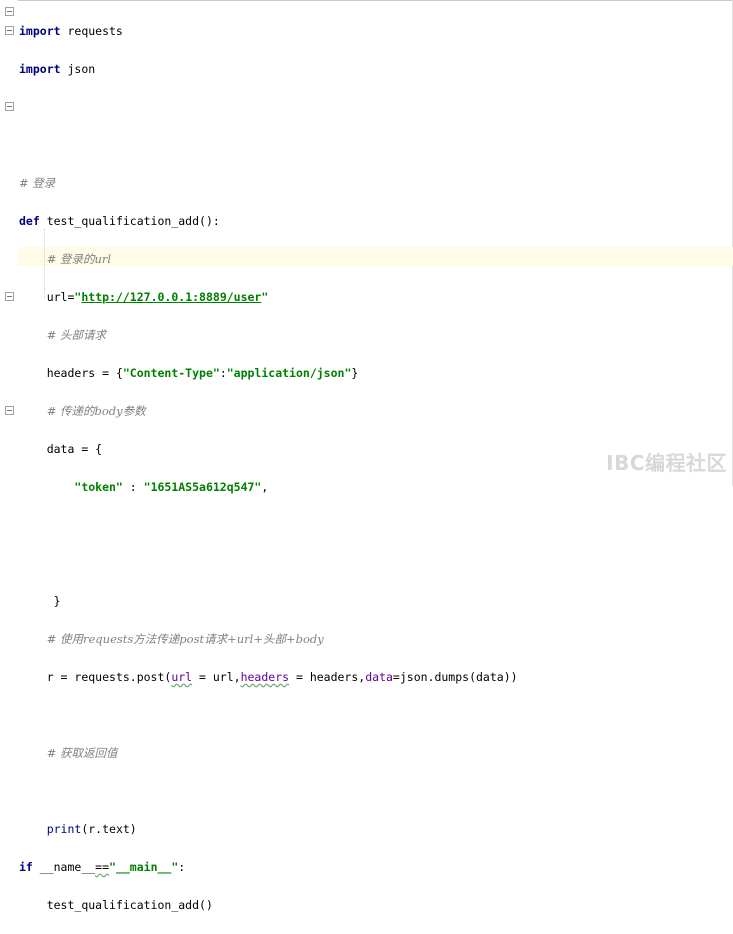 This screenshot has height=934, width=733. I want to click on code-line-2: import json, so click(268, 69).